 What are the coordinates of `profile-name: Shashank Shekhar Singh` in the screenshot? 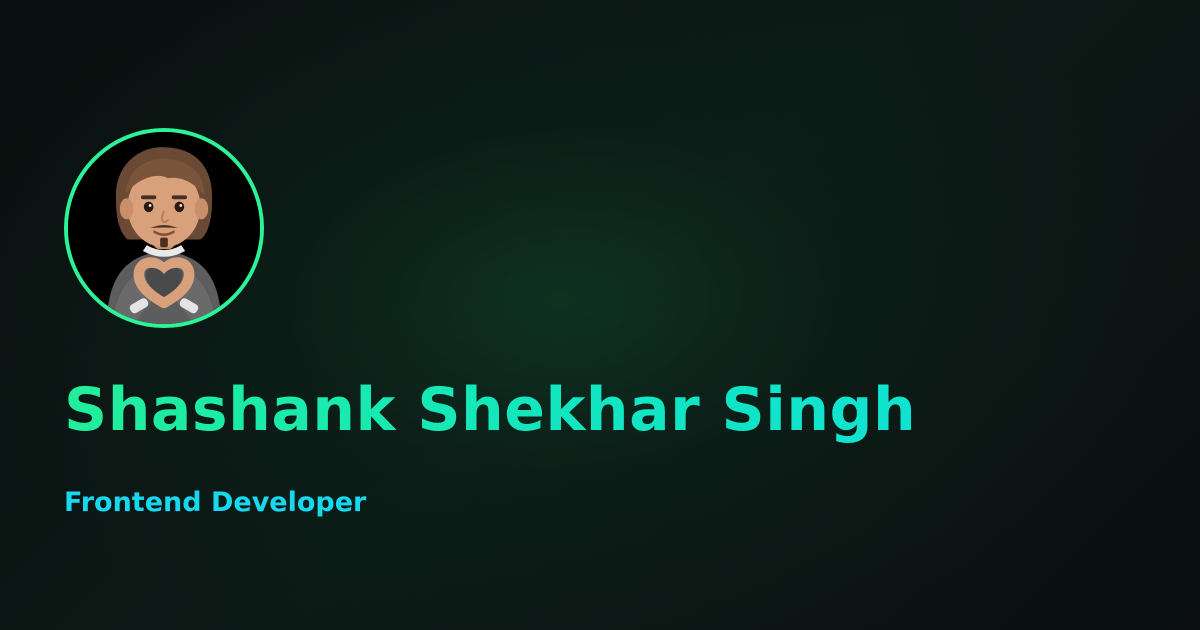 It's located at (490, 410).